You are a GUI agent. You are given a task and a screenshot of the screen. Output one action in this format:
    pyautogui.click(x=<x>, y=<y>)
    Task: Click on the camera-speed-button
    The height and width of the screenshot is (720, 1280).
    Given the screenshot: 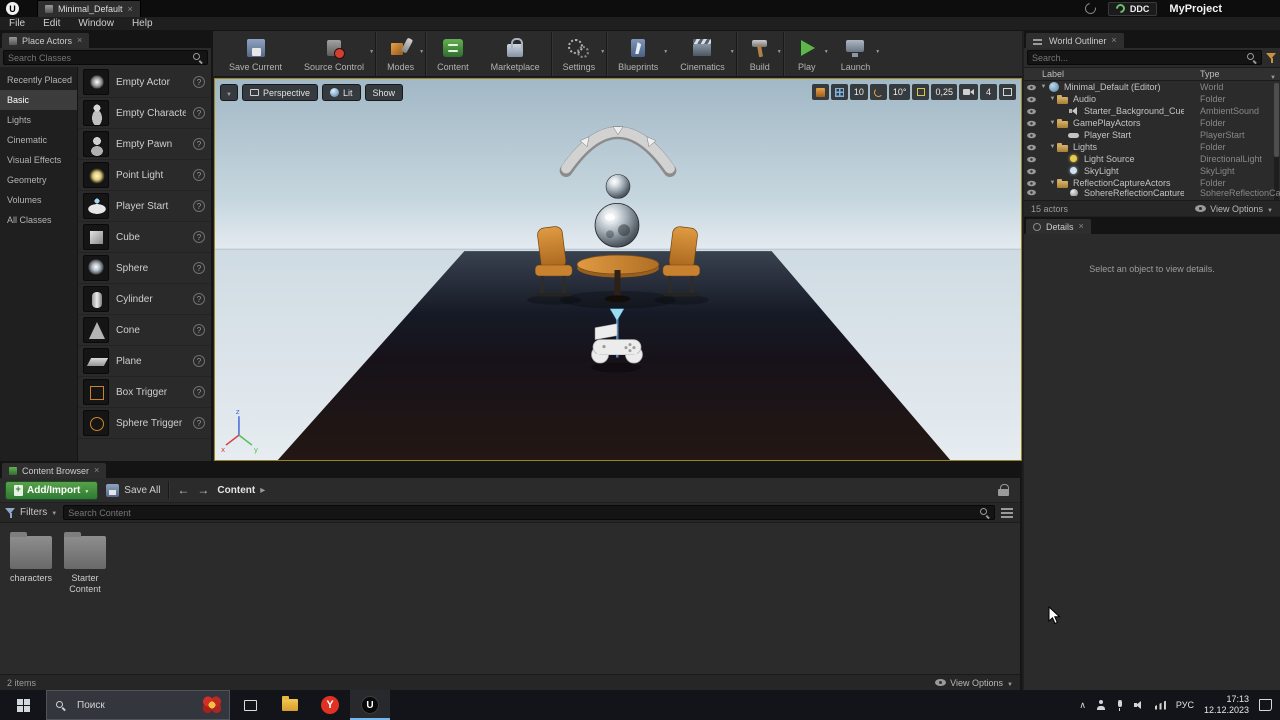 What is the action you would take?
    pyautogui.click(x=968, y=92)
    